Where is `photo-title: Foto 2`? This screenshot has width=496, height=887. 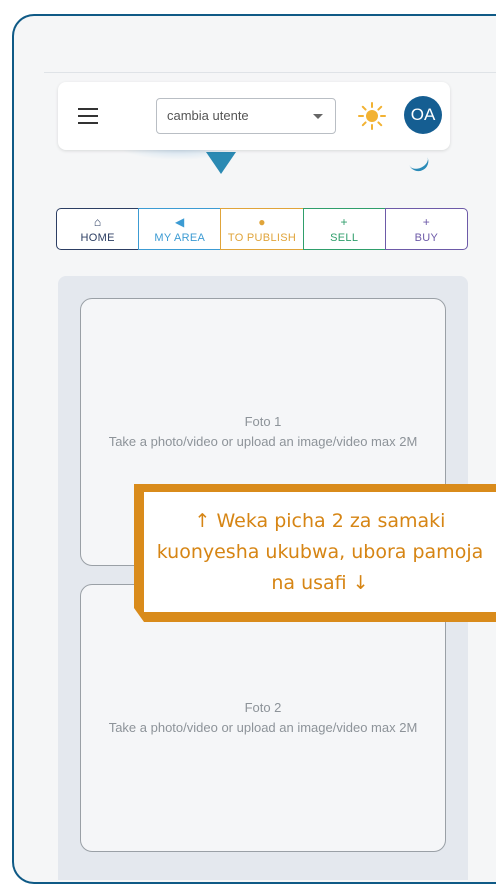 photo-title: Foto 2 is located at coordinates (263, 707).